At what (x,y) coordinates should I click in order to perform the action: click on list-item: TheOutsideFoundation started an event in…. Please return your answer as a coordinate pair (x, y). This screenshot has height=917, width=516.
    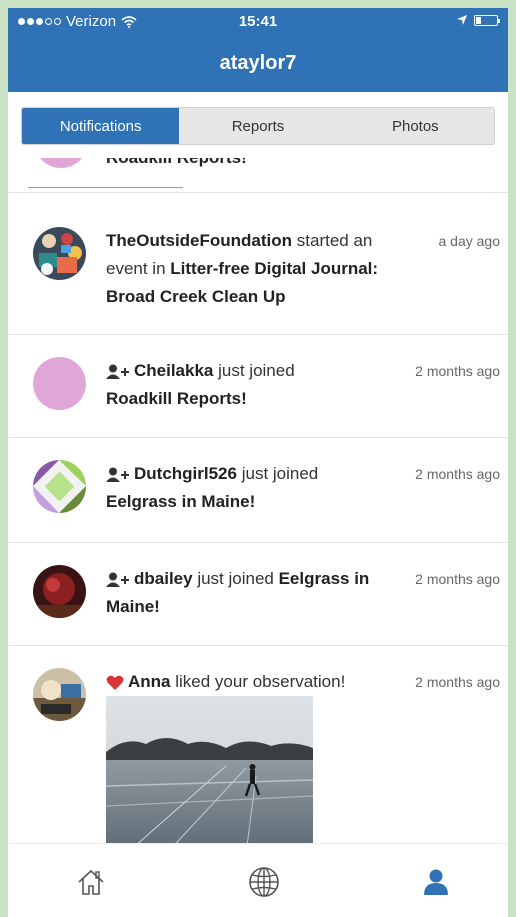
    Looking at the image, I should click on (258, 260).